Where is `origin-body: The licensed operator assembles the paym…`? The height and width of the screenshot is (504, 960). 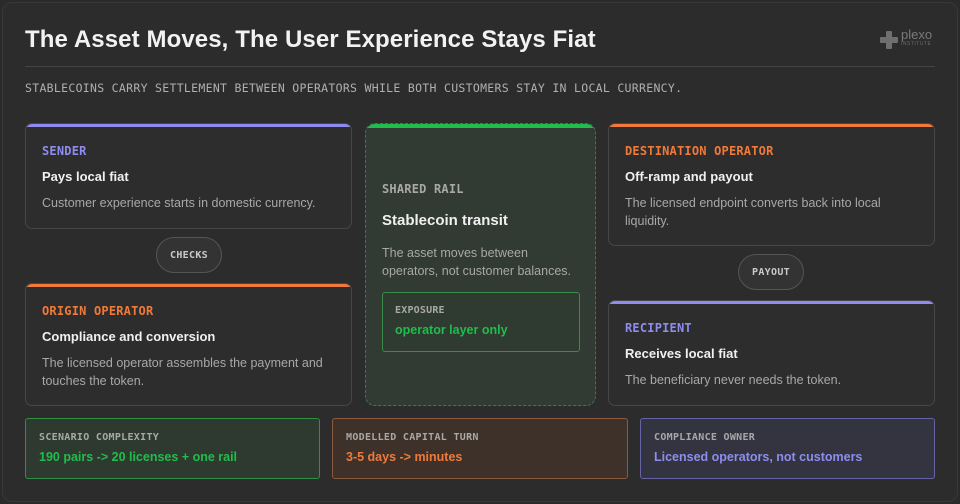
origin-body: The licensed operator assembles the paym… is located at coordinates (182, 372).